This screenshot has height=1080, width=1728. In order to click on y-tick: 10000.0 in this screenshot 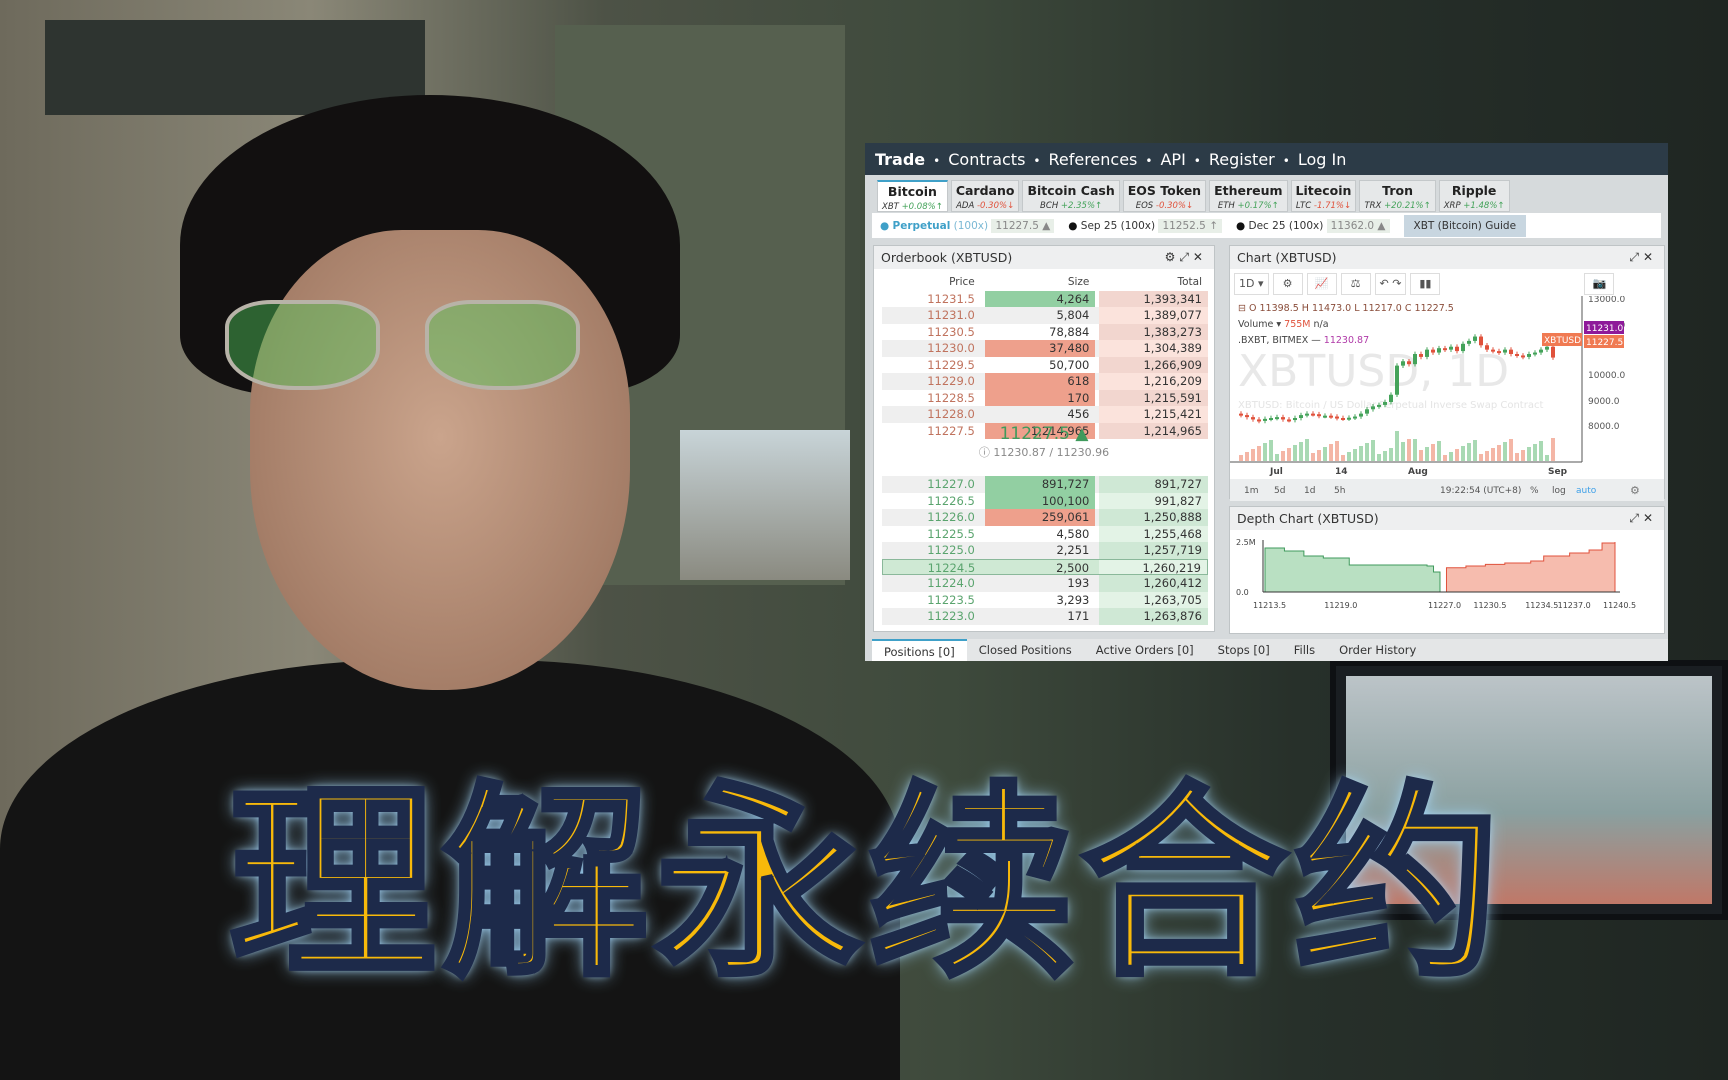, I will do `click(1606, 376)`.